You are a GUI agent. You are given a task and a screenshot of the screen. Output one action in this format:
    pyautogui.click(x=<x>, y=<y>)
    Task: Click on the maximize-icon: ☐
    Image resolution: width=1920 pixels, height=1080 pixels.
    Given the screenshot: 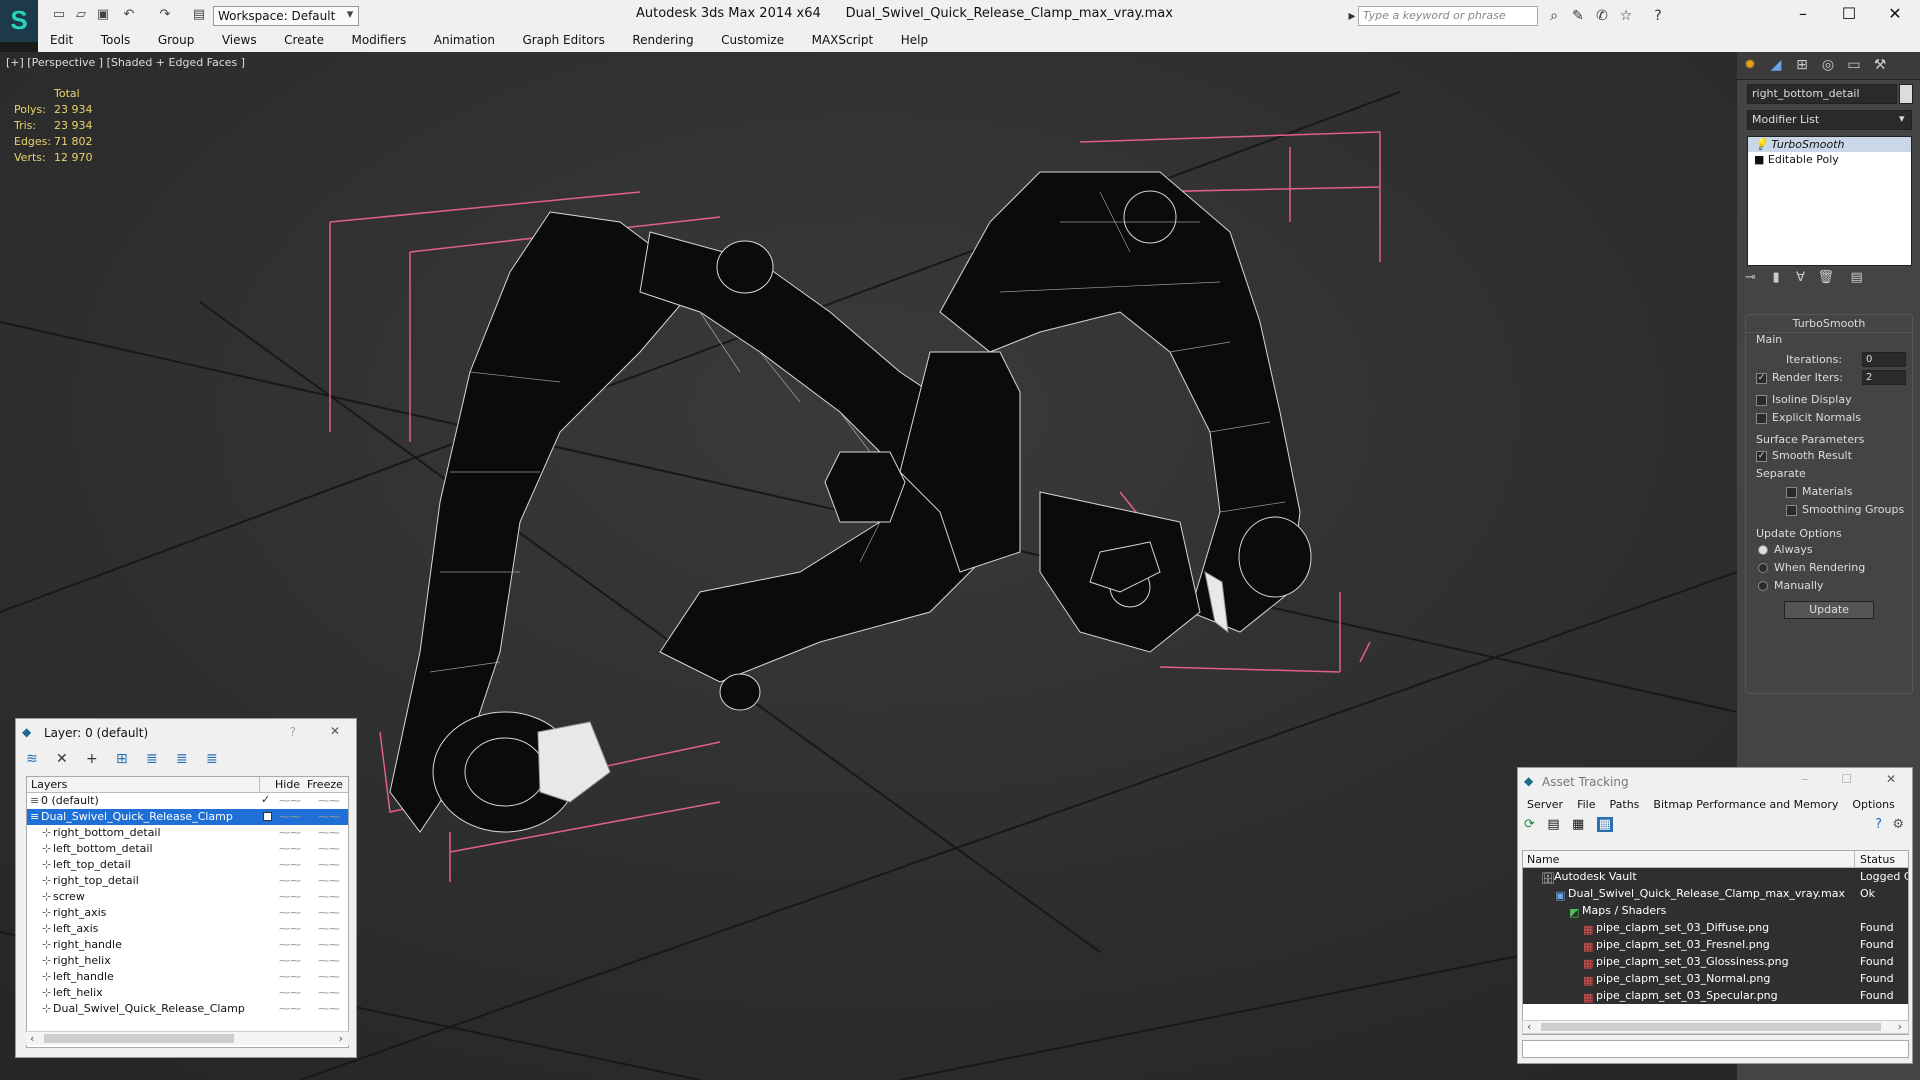 What is the action you would take?
    pyautogui.click(x=1846, y=779)
    